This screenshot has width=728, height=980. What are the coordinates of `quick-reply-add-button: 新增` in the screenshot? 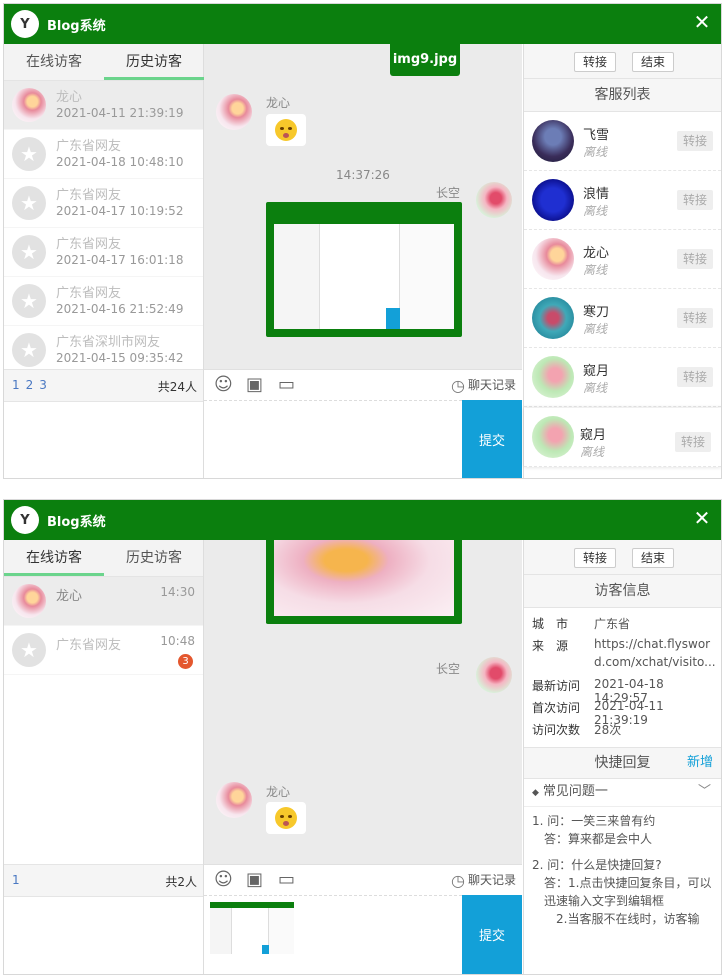 It's located at (700, 763).